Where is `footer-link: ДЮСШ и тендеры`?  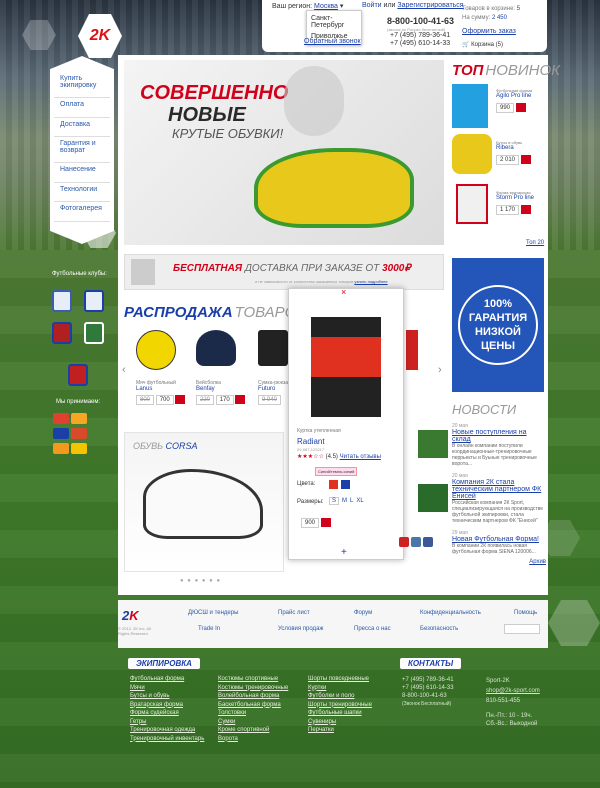 footer-link: ДЮСШ и тендеры is located at coordinates (213, 613).